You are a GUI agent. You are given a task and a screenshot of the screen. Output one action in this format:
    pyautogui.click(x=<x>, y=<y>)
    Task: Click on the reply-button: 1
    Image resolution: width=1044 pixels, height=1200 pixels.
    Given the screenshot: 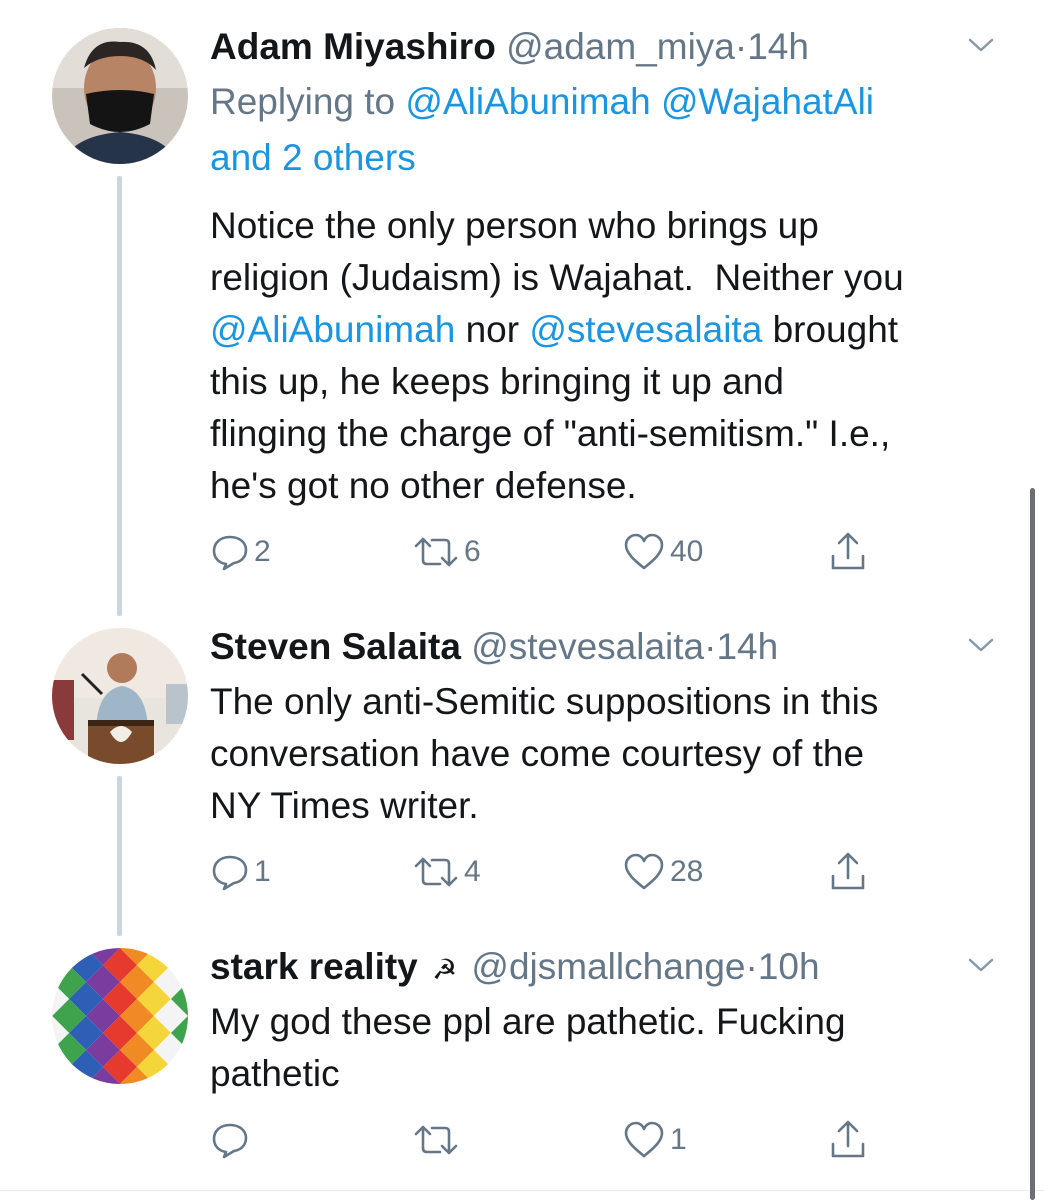 What is the action you would take?
    pyautogui.click(x=240, y=872)
    